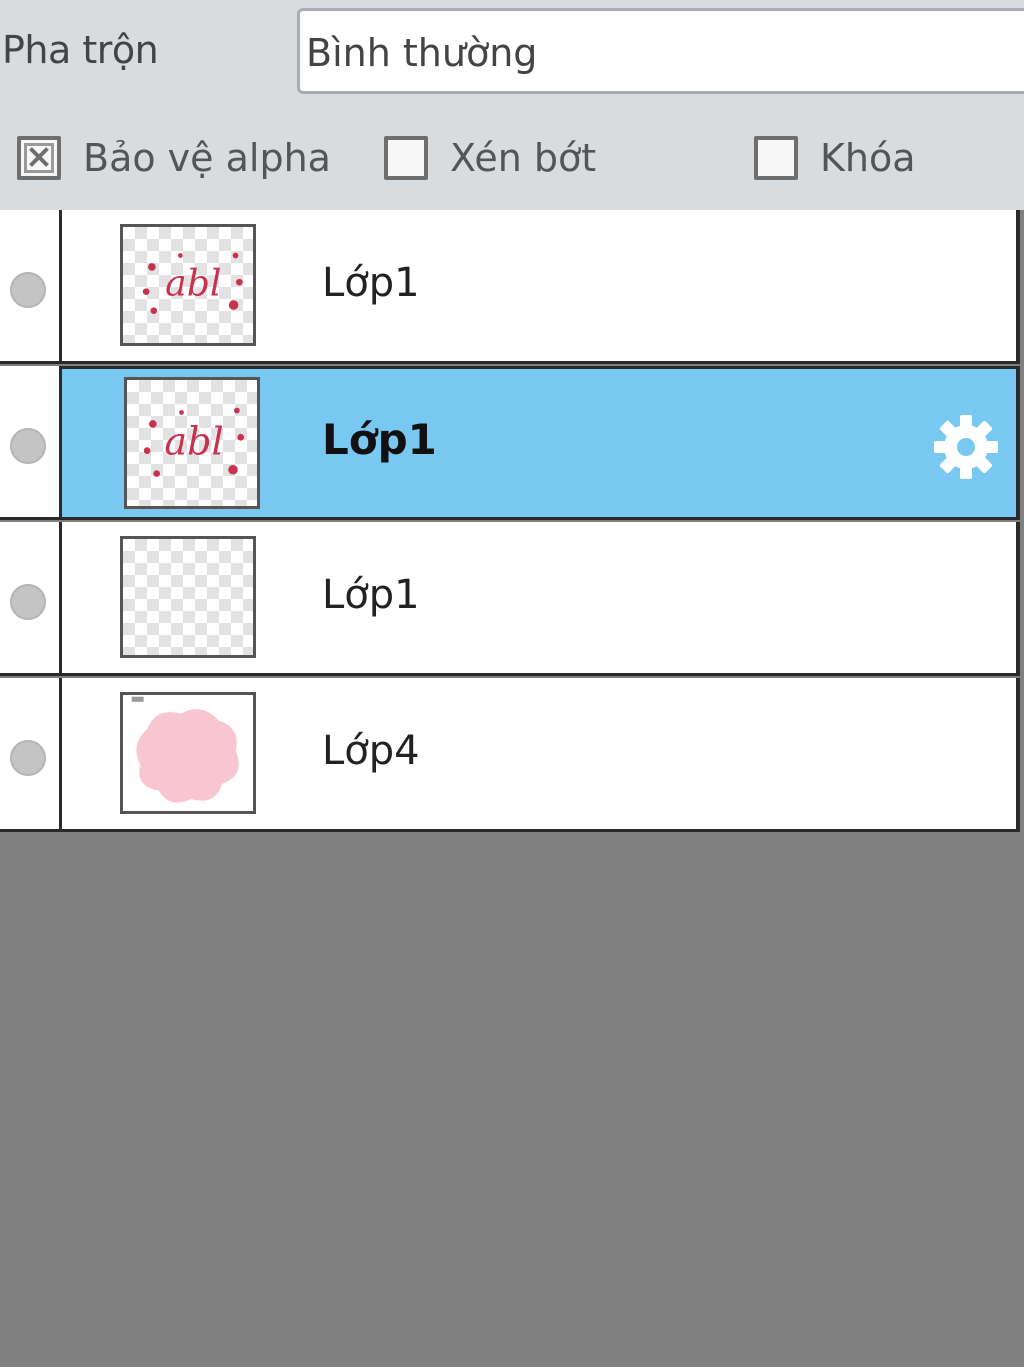 The image size is (1024, 1367). What do you see at coordinates (207, 158) in the screenshot?
I see `protect-alpha-label: Bảo vệ alpha` at bounding box center [207, 158].